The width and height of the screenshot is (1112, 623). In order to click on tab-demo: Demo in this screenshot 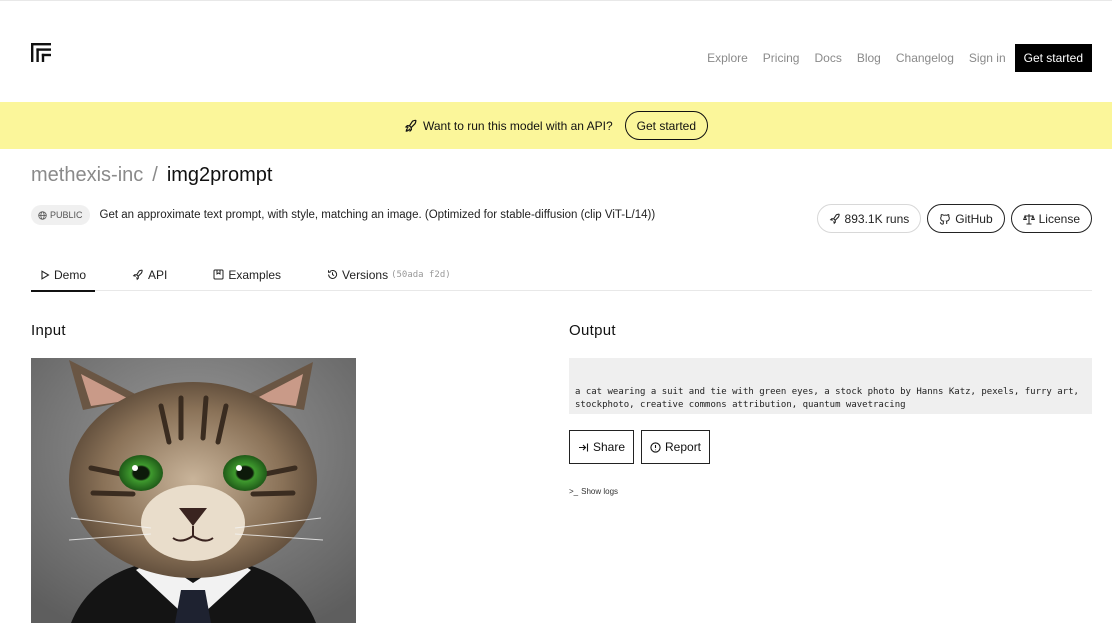, I will do `click(63, 275)`.